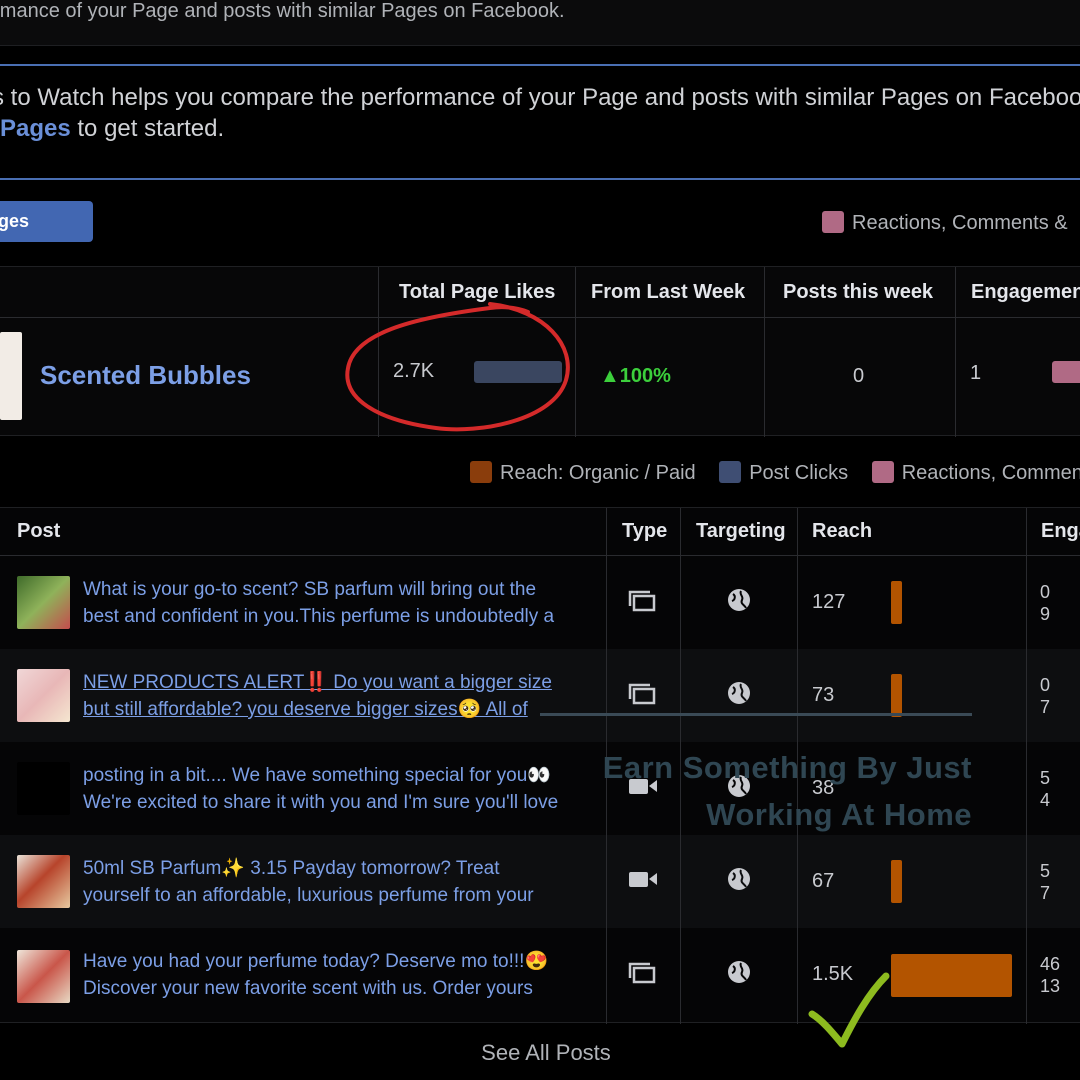 This screenshot has height=1080, width=1080. I want to click on info-text-line2: Pages to get started., so click(112, 129).